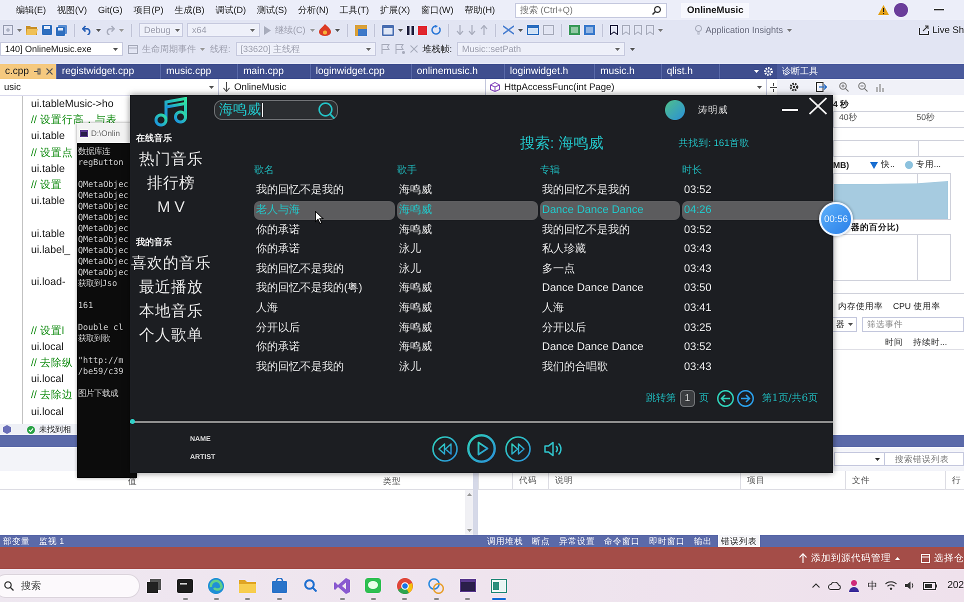 This screenshot has height=602, width=964. I want to click on repository-icon, so click(925, 558).